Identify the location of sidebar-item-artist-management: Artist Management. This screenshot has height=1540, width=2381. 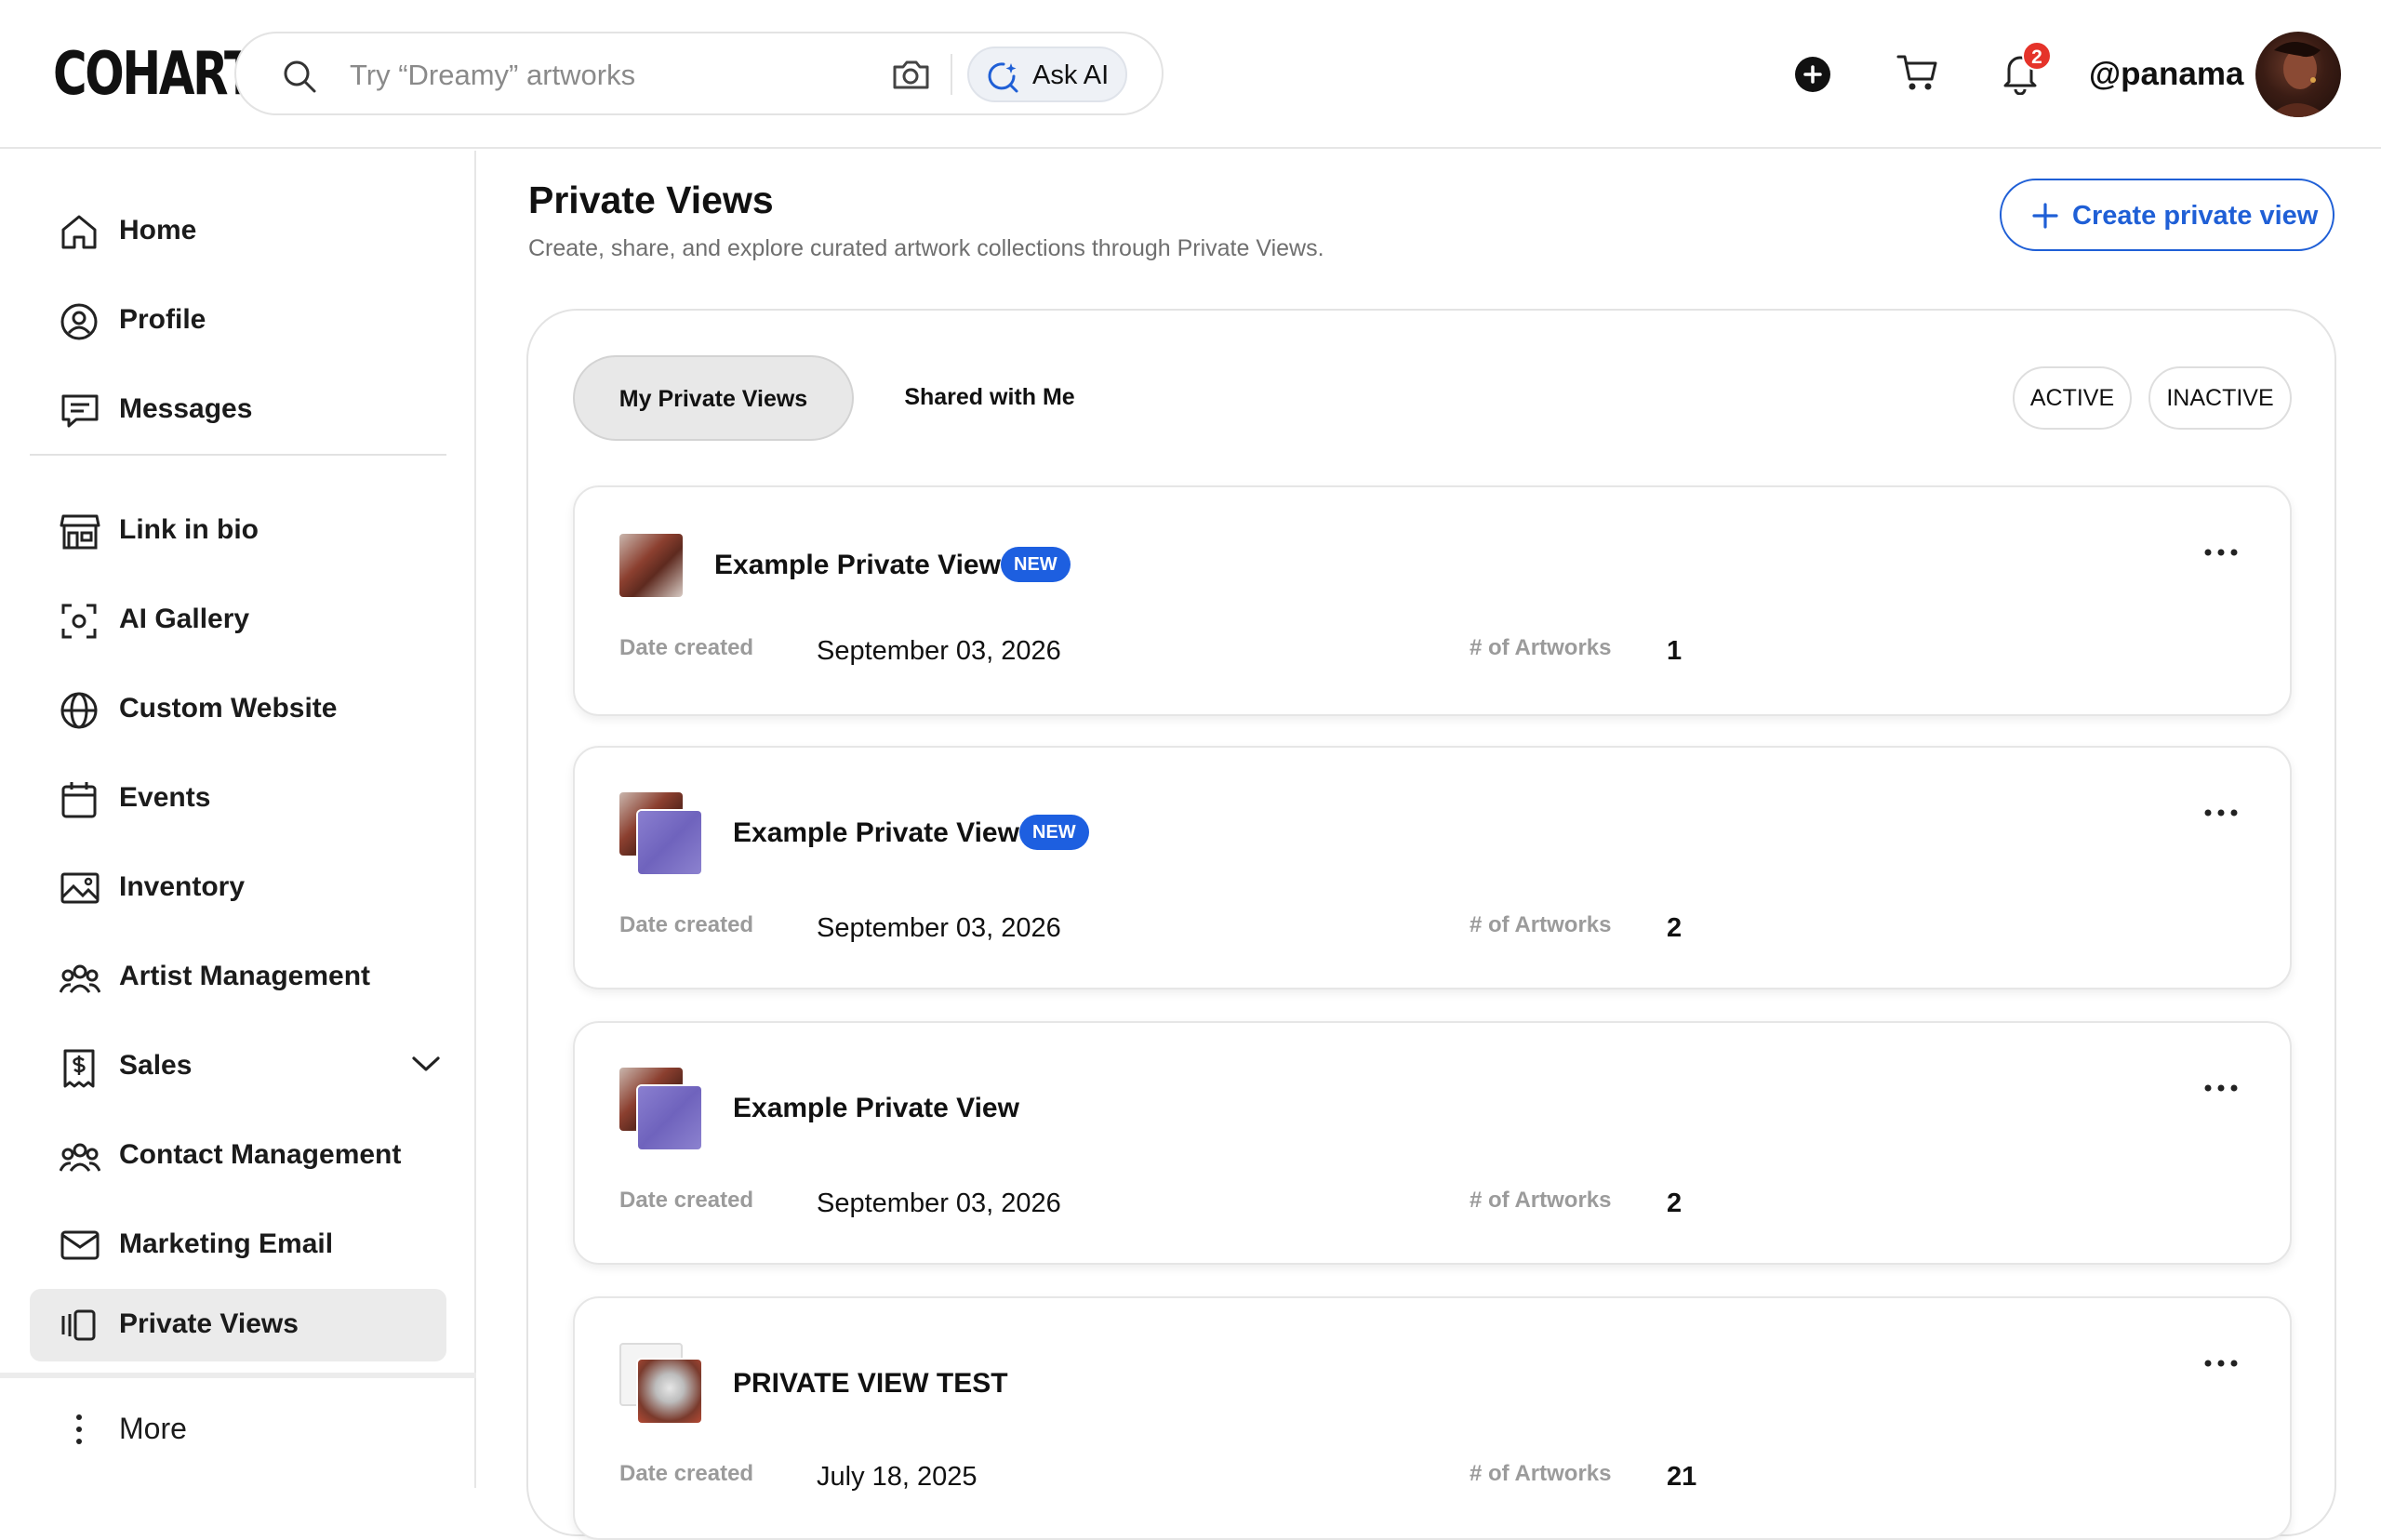
(238, 977).